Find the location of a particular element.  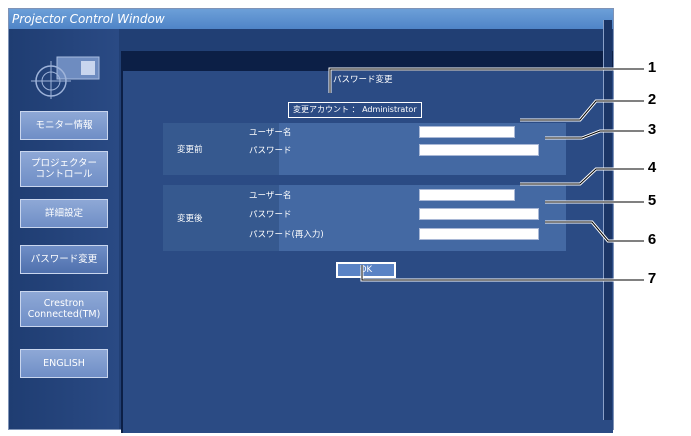

after-password-field is located at coordinates (479, 214).